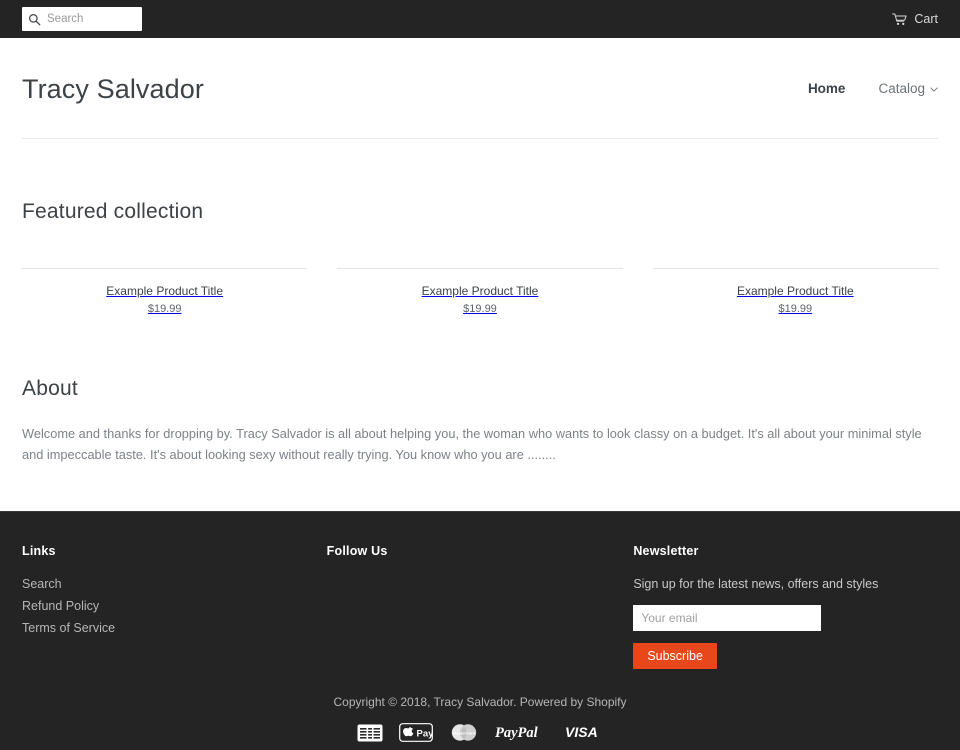  Describe the element at coordinates (873, 89) in the screenshot. I see `main-navigation: Home Catalog` at that location.